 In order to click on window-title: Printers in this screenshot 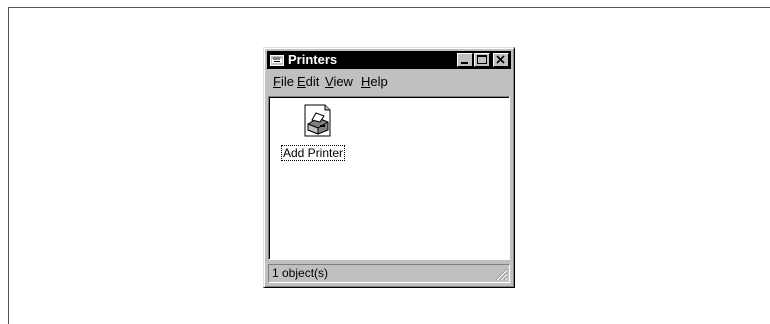, I will do `click(313, 59)`.